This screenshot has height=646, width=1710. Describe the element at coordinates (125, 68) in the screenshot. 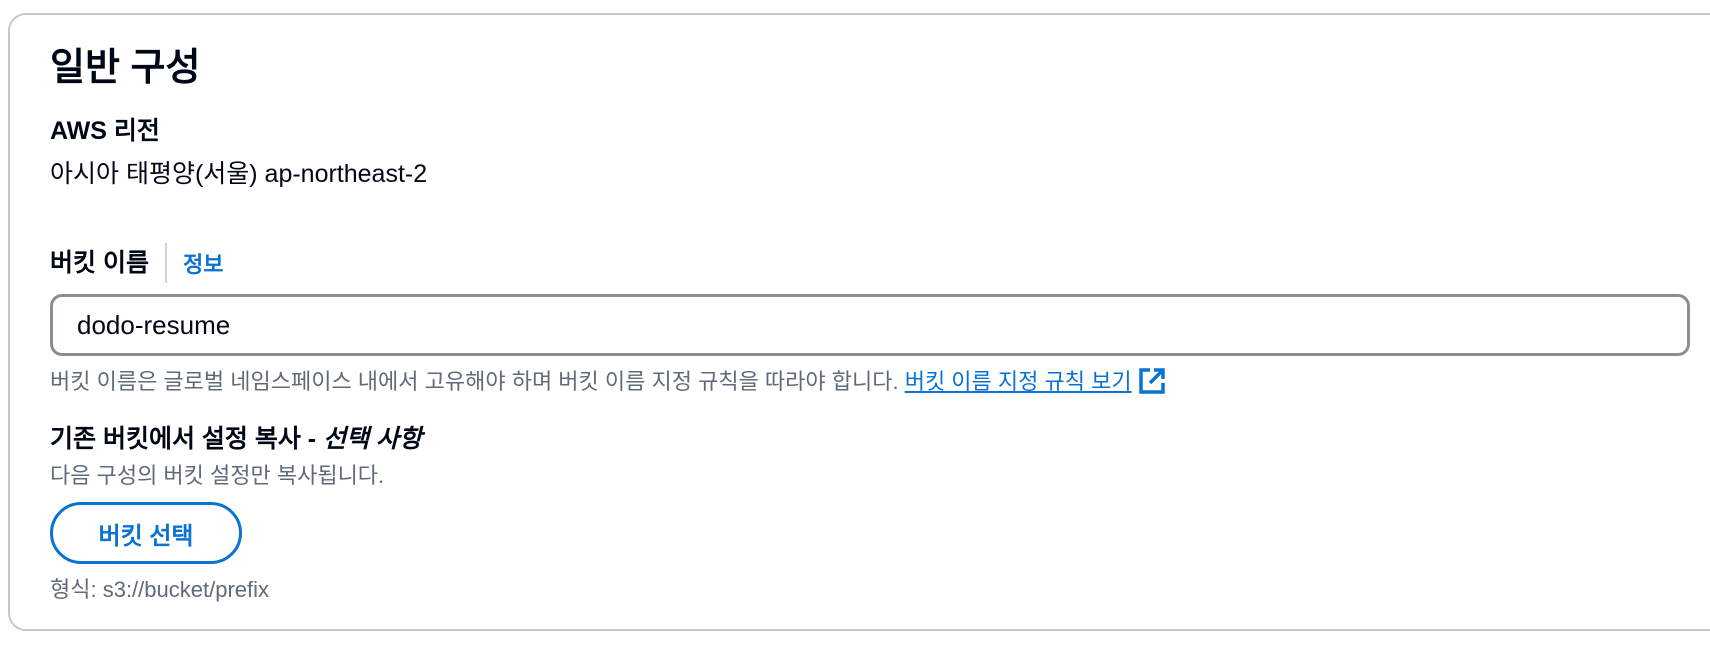

I see `panel-title: 일반 구성` at that location.